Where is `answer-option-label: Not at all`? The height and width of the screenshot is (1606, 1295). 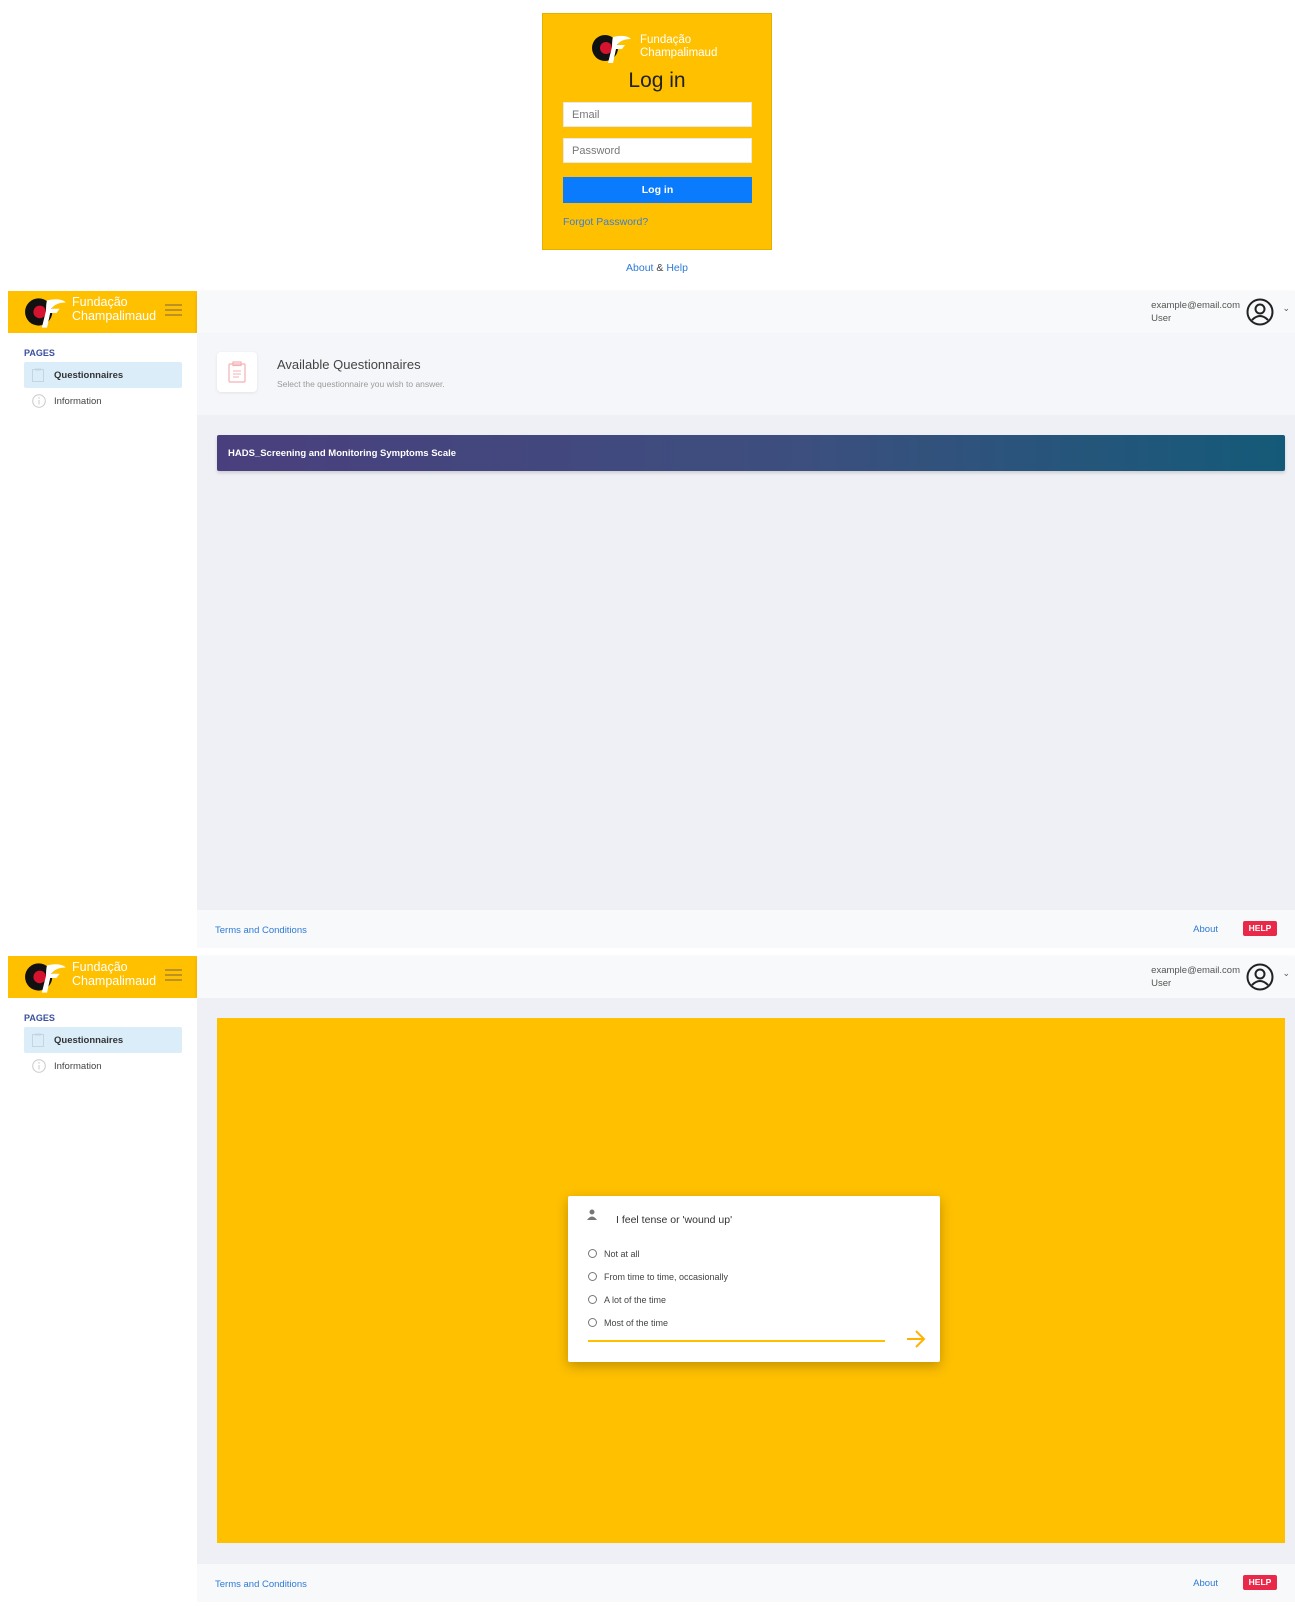 answer-option-label: Not at all is located at coordinates (622, 1254).